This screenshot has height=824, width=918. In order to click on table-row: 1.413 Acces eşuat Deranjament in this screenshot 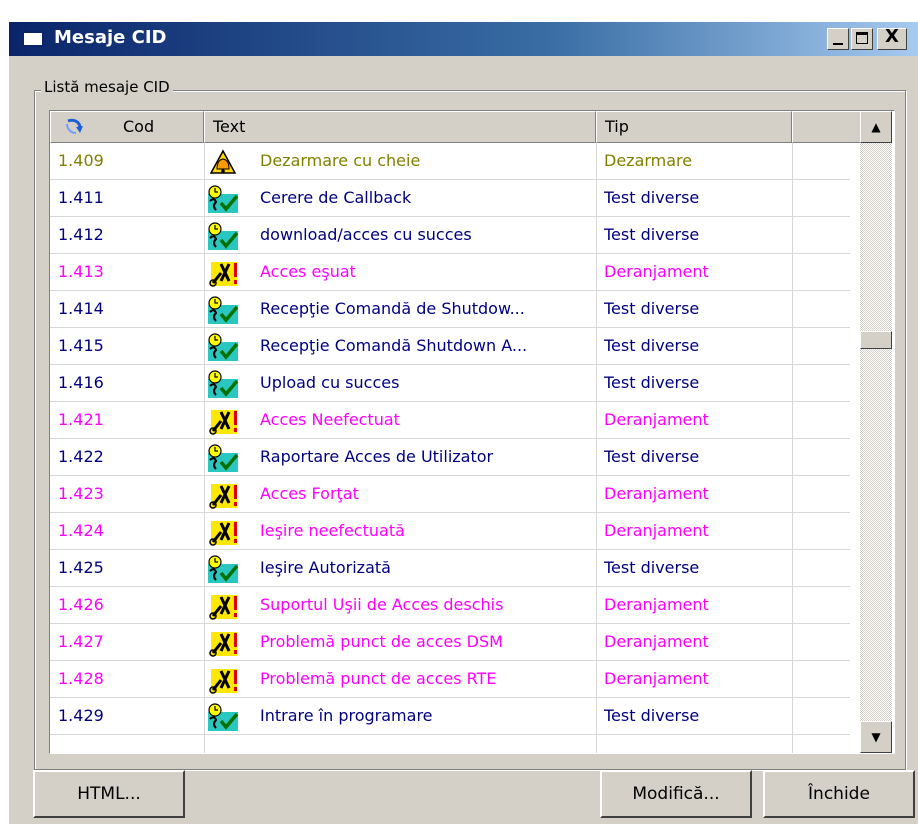, I will do `click(450, 272)`.